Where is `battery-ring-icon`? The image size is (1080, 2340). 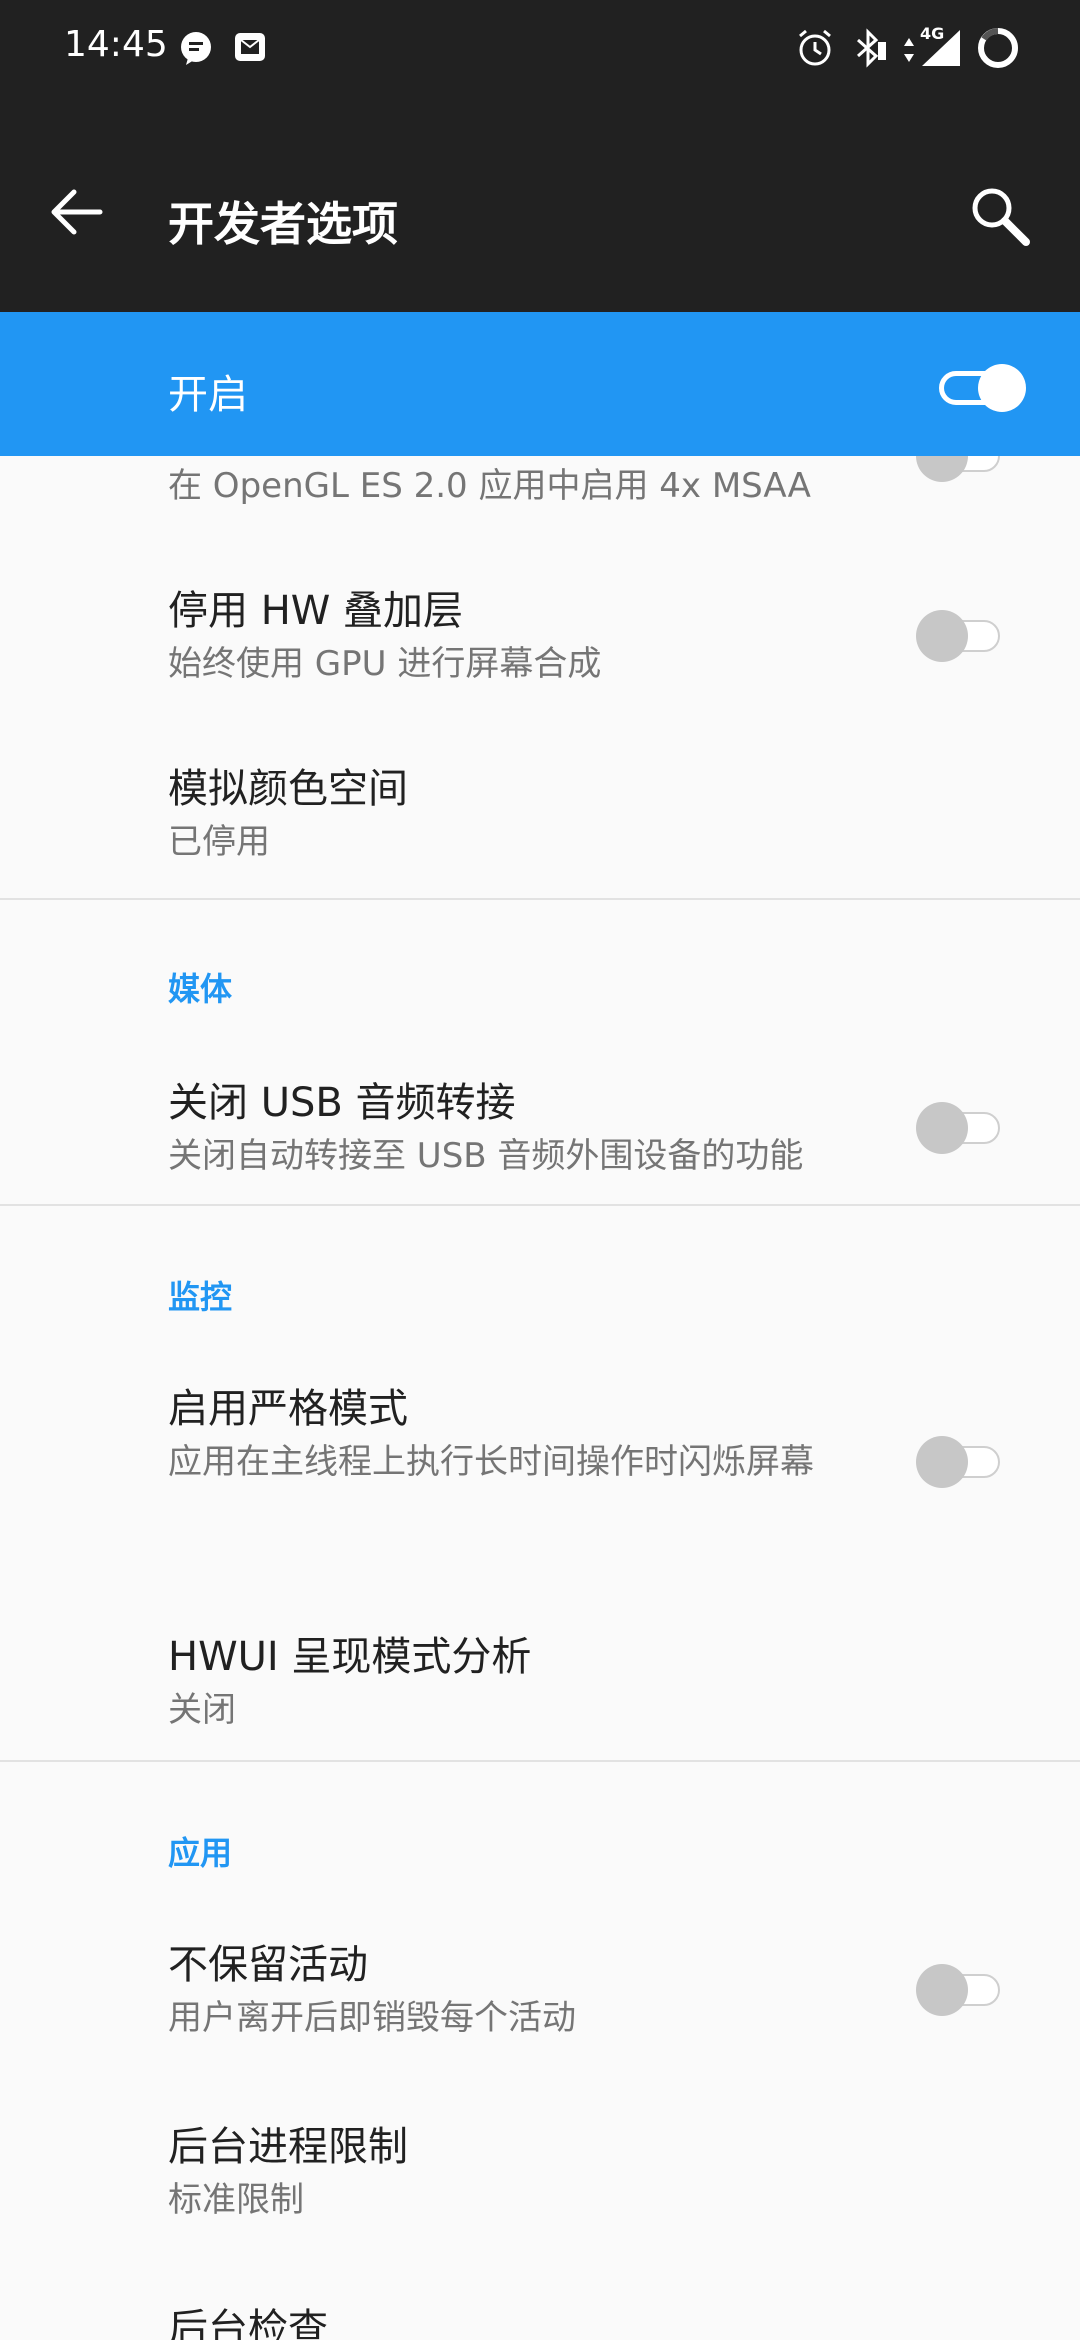
battery-ring-icon is located at coordinates (998, 48).